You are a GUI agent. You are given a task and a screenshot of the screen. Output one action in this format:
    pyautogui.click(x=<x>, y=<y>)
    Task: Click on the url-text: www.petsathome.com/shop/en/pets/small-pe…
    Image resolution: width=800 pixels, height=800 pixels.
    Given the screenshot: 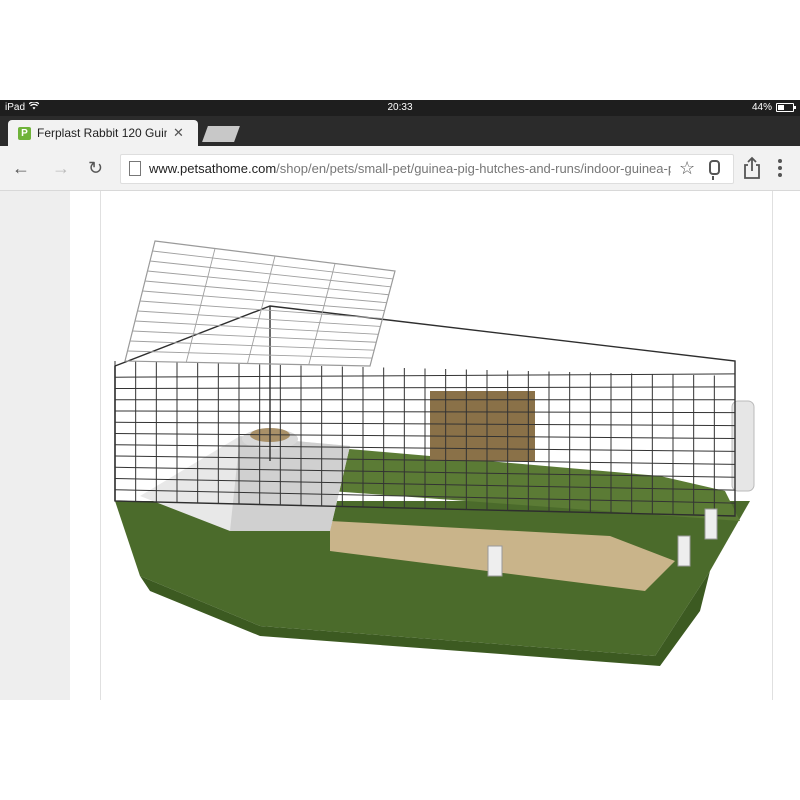 What is the action you would take?
    pyautogui.click(x=410, y=168)
    